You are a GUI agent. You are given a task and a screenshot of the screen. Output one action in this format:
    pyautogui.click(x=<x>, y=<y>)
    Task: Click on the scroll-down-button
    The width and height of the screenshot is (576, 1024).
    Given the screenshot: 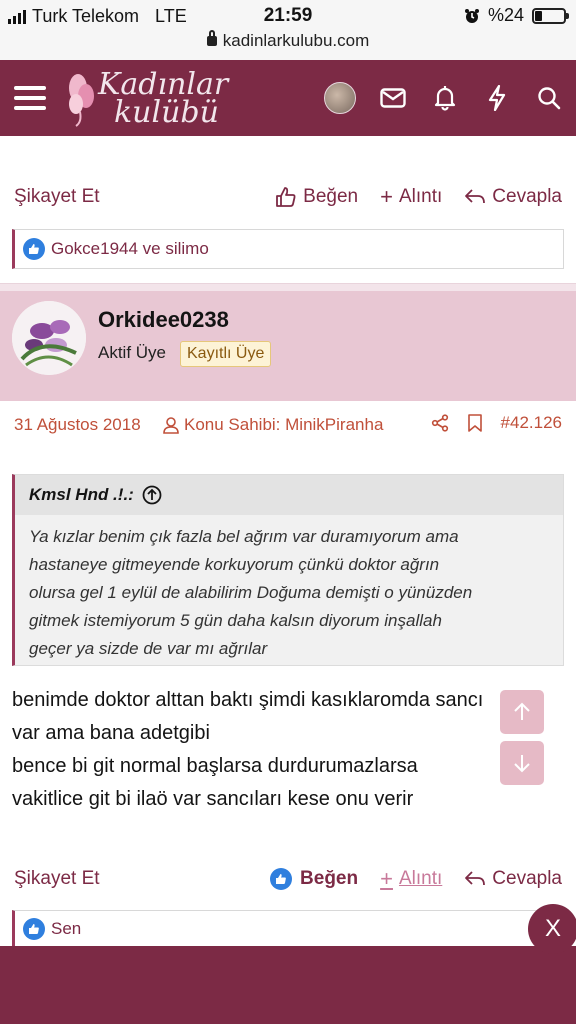 What is the action you would take?
    pyautogui.click(x=522, y=763)
    